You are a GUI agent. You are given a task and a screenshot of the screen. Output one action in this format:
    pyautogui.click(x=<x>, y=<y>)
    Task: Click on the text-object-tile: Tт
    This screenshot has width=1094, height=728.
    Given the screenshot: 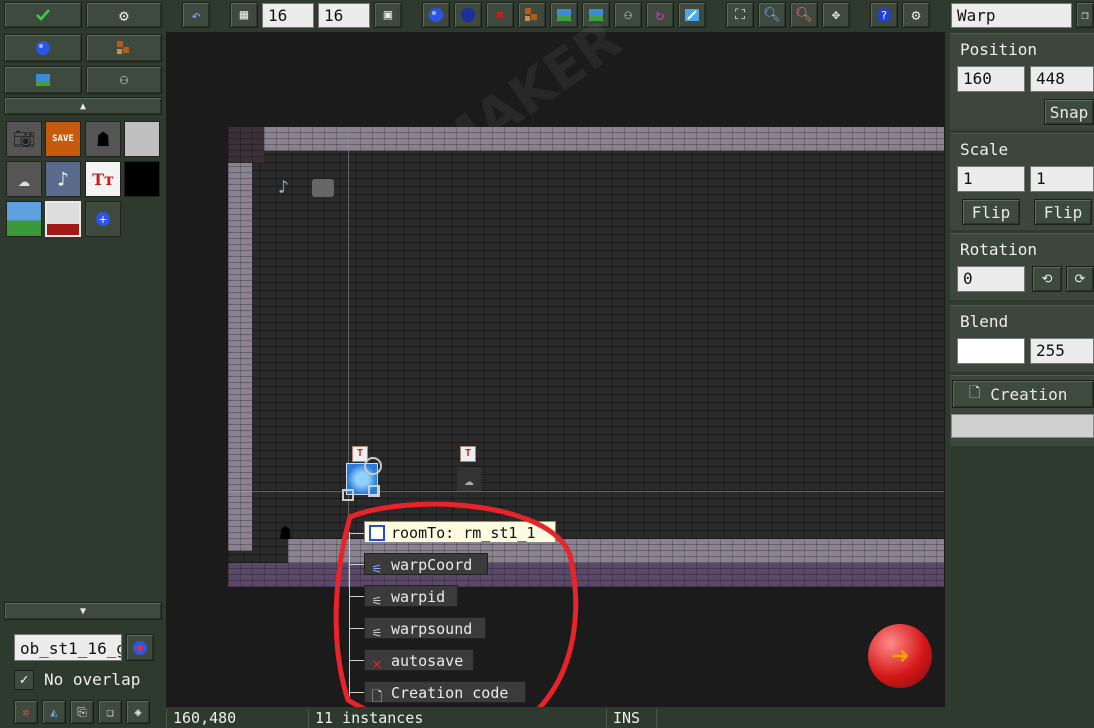 What is the action you would take?
    pyautogui.click(x=103, y=179)
    